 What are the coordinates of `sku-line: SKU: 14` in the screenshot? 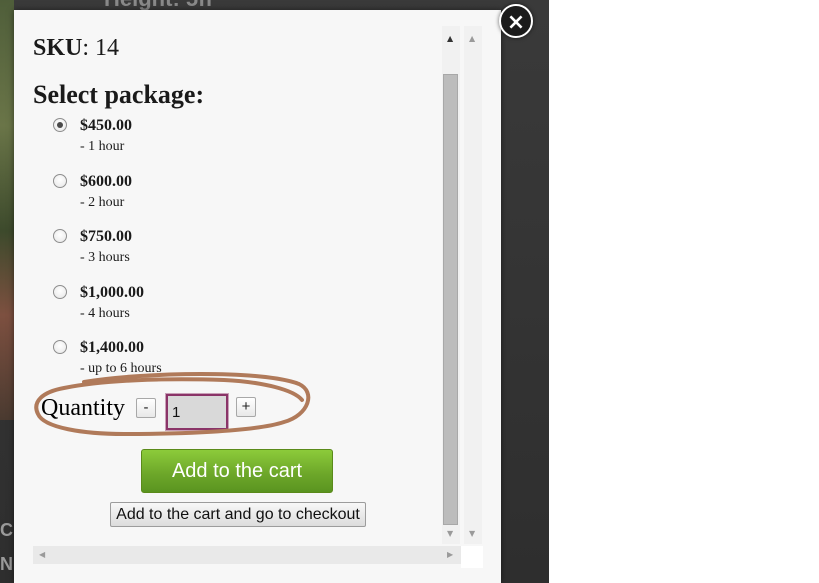 It's located at (238, 48).